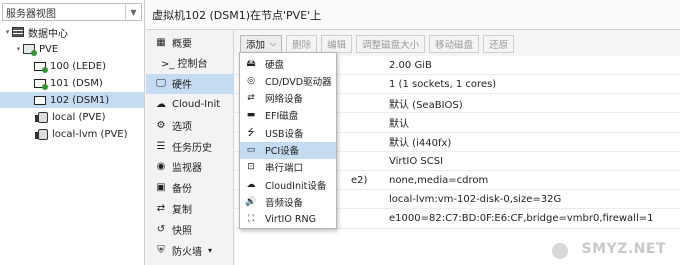  Describe the element at coordinates (72, 12) in the screenshot. I see `view-selector: 服务器视图 ▼` at that location.